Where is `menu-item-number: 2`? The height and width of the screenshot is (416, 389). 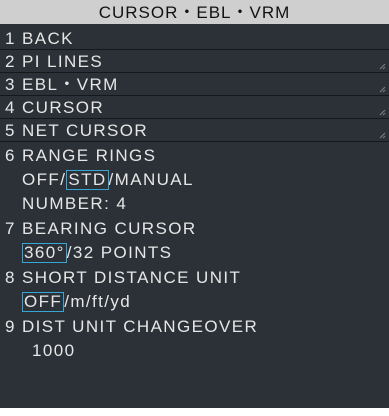
menu-item-number: 2 is located at coordinates (10, 61).